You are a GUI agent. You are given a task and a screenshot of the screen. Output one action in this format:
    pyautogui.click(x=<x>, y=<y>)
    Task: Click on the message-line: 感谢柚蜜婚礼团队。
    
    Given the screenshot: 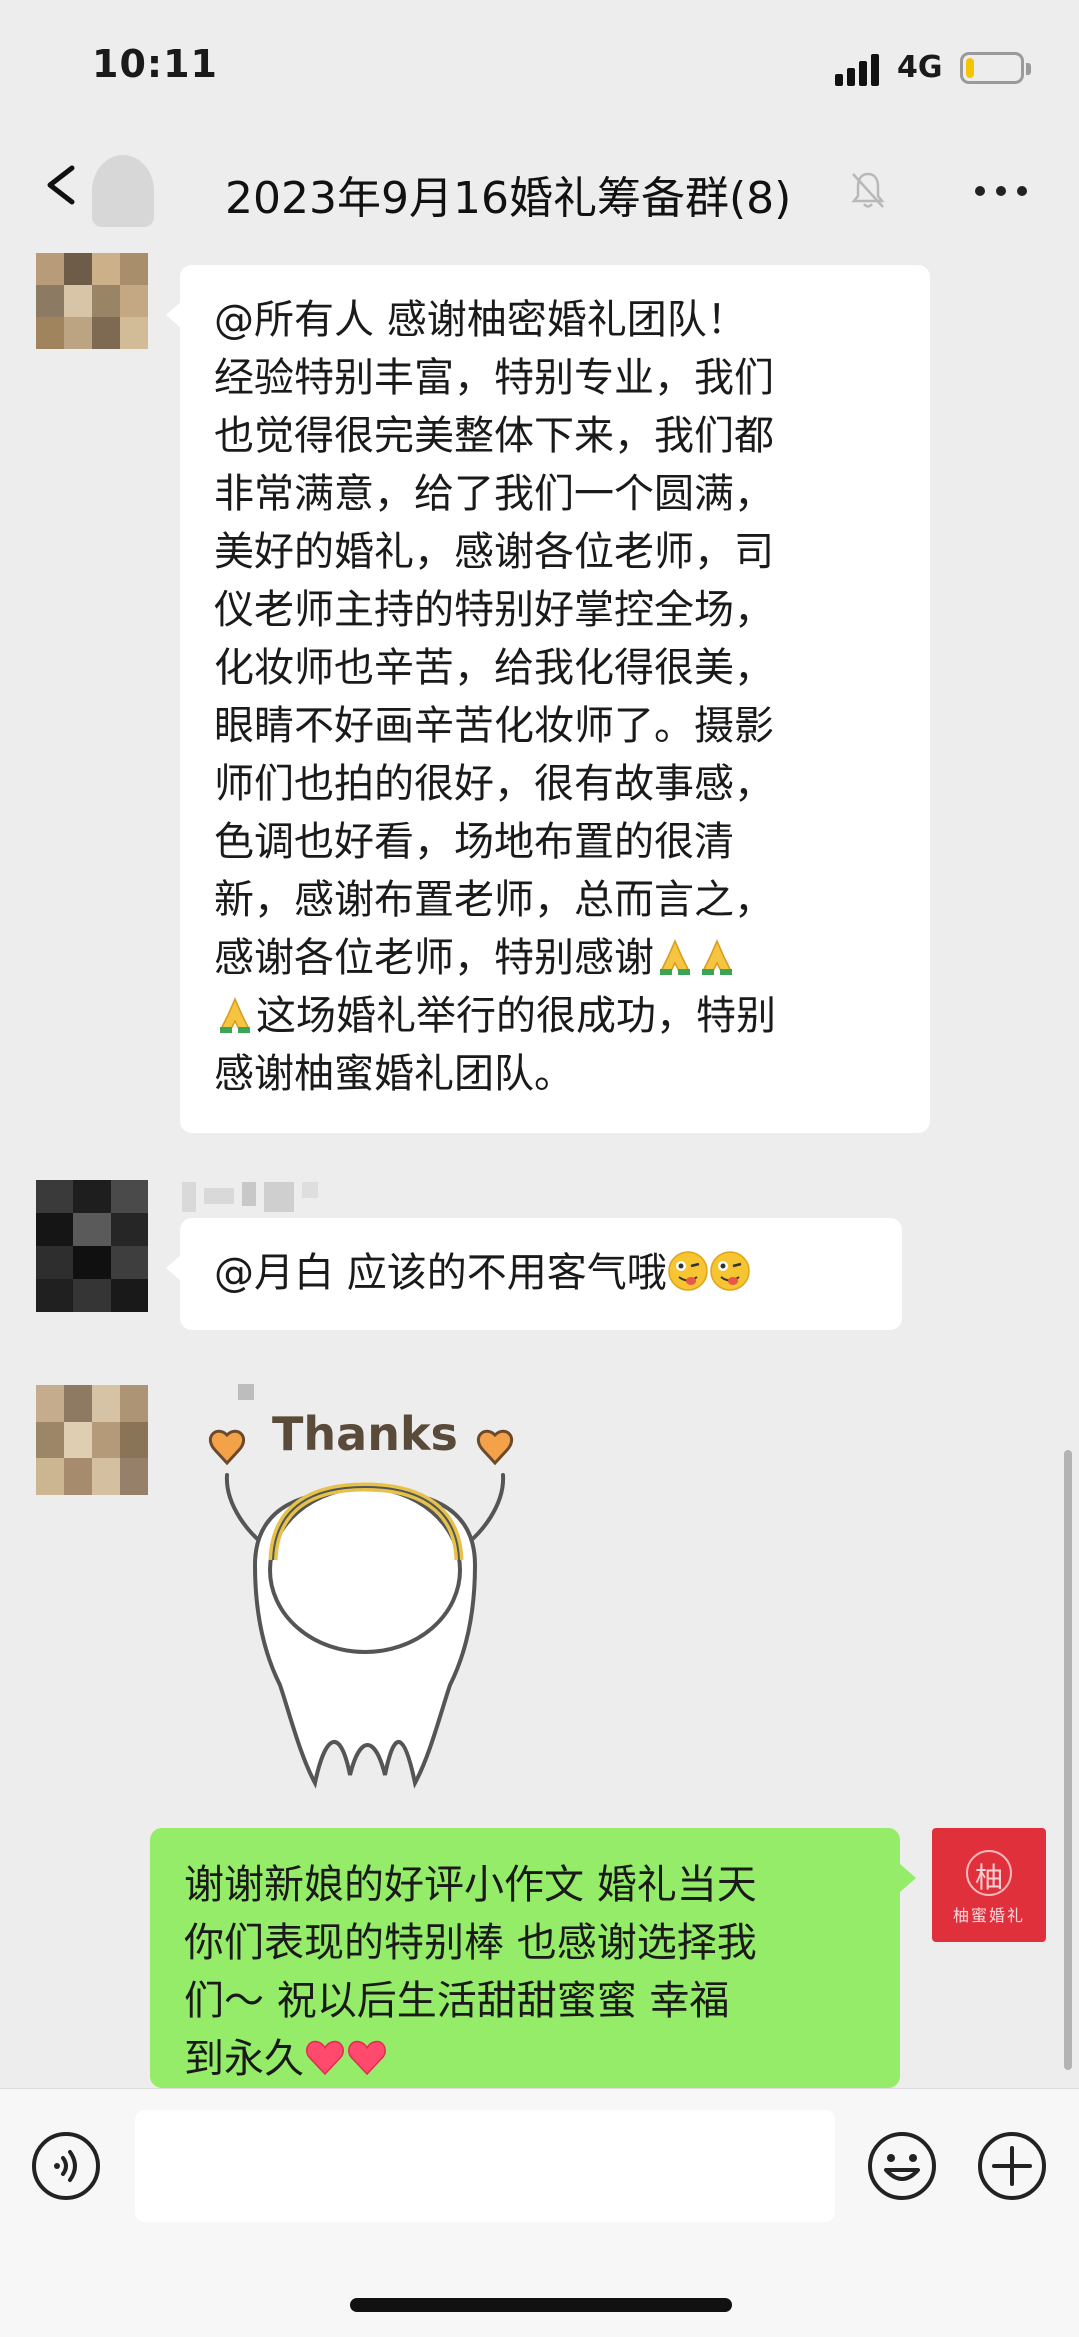 What is the action you would take?
    pyautogui.click(x=394, y=1074)
    